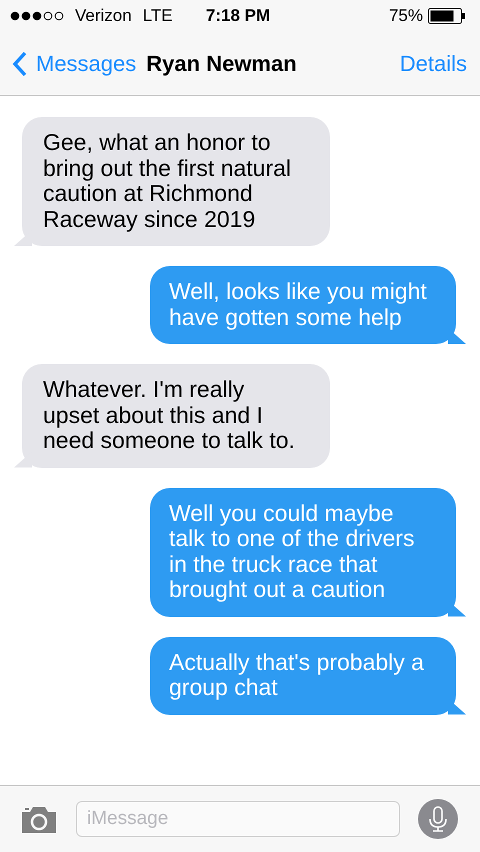  What do you see at coordinates (433, 63) in the screenshot?
I see `details-button: Details` at bounding box center [433, 63].